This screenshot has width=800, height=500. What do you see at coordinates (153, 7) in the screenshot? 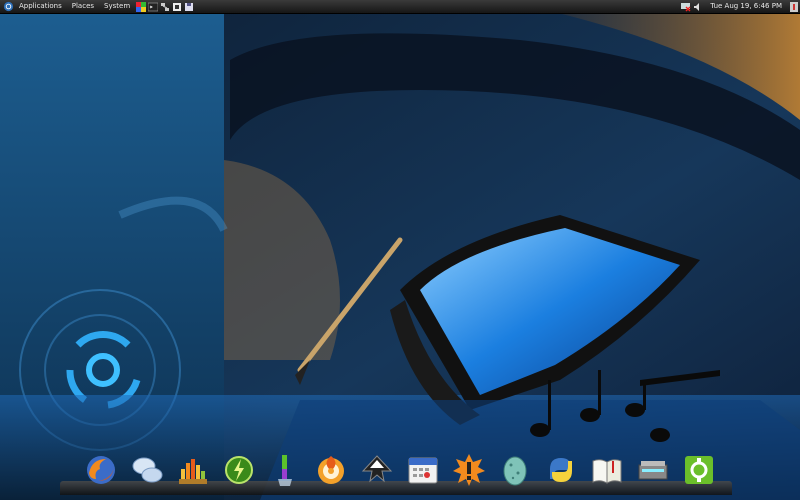
I see `terminal-launcher-icon` at bounding box center [153, 7].